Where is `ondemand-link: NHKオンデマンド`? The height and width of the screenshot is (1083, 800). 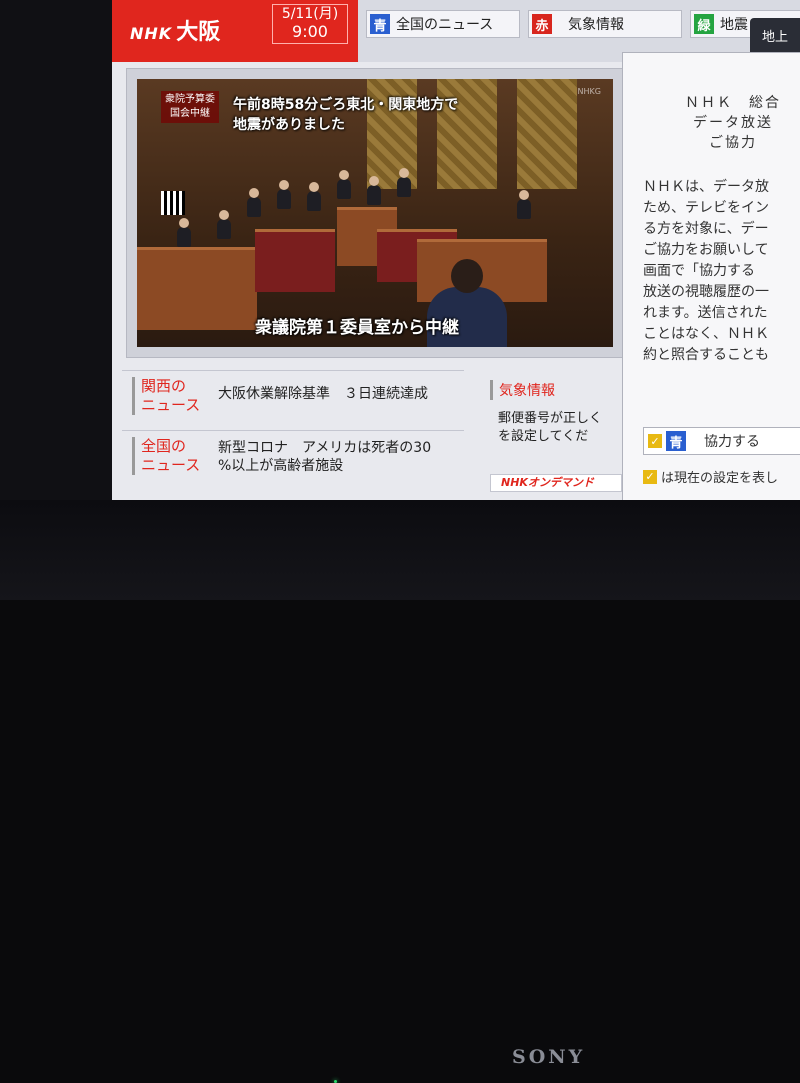
ondemand-link: NHKオンデマンド is located at coordinates (556, 483).